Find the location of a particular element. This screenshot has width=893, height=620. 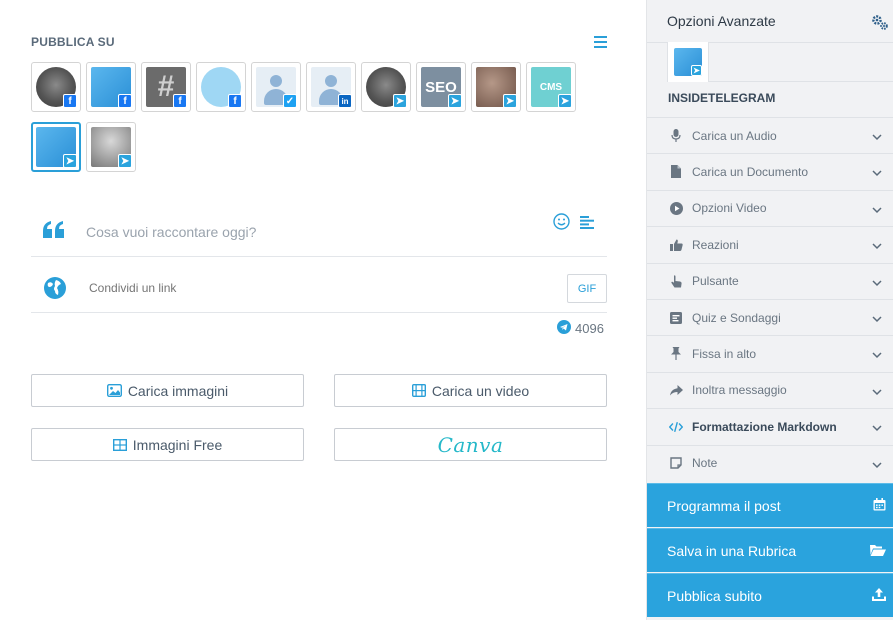

grid-icon is located at coordinates (119, 444).